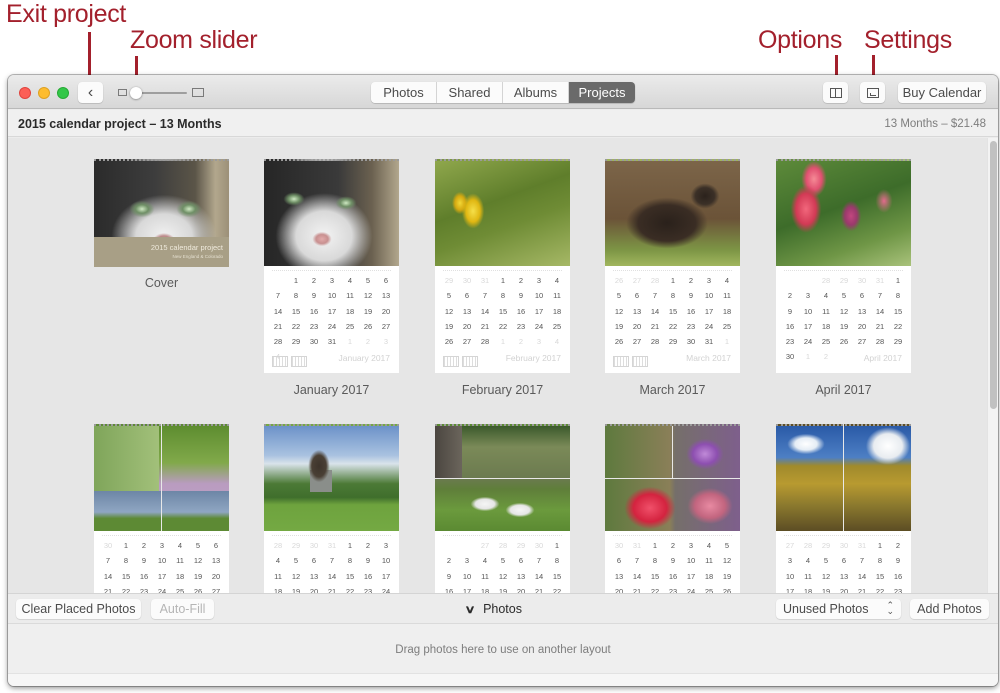  Describe the element at coordinates (655, 296) in the screenshot. I see `calendar-day: 7` at that location.